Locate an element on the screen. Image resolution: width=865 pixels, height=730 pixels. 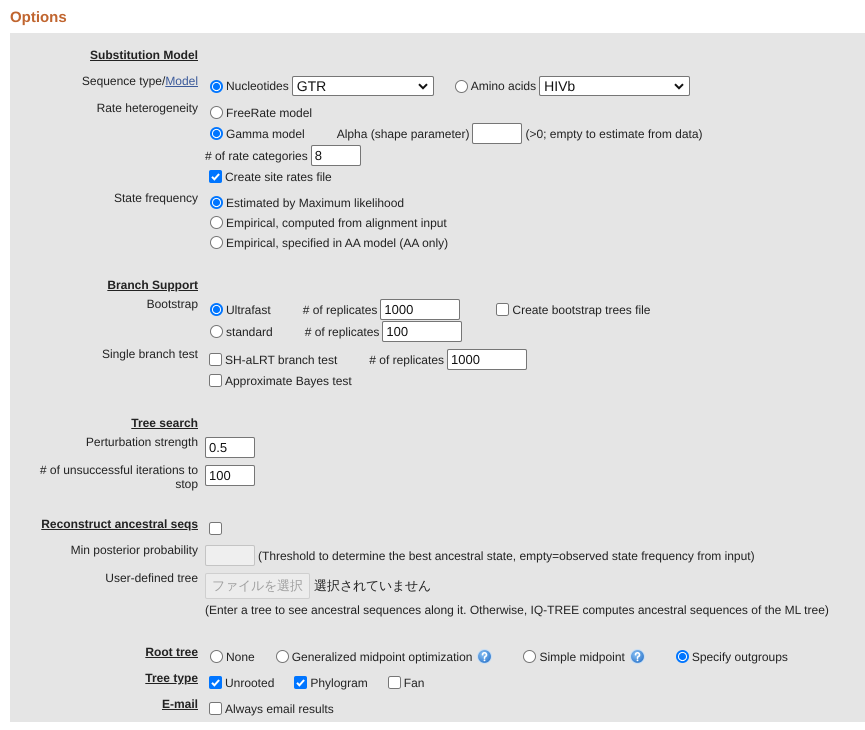
text-input: 8 is located at coordinates (335, 155).